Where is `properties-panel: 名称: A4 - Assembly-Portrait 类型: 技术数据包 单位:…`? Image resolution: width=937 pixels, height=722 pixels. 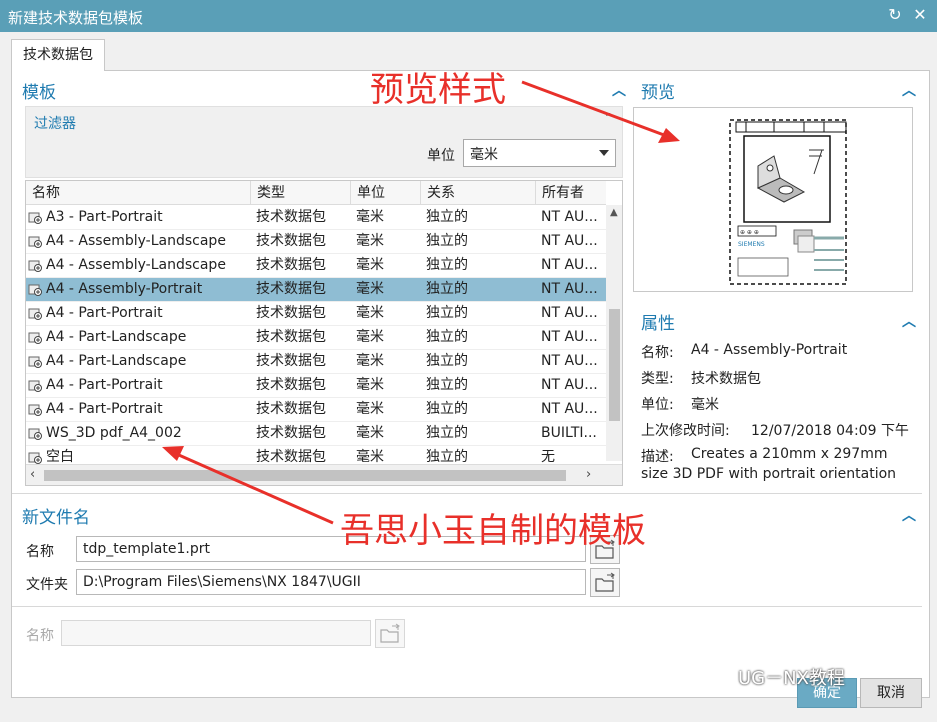 properties-panel: 名称: A4 - Assembly-Portrait 类型: 技术数据包 单位:… is located at coordinates (776, 395).